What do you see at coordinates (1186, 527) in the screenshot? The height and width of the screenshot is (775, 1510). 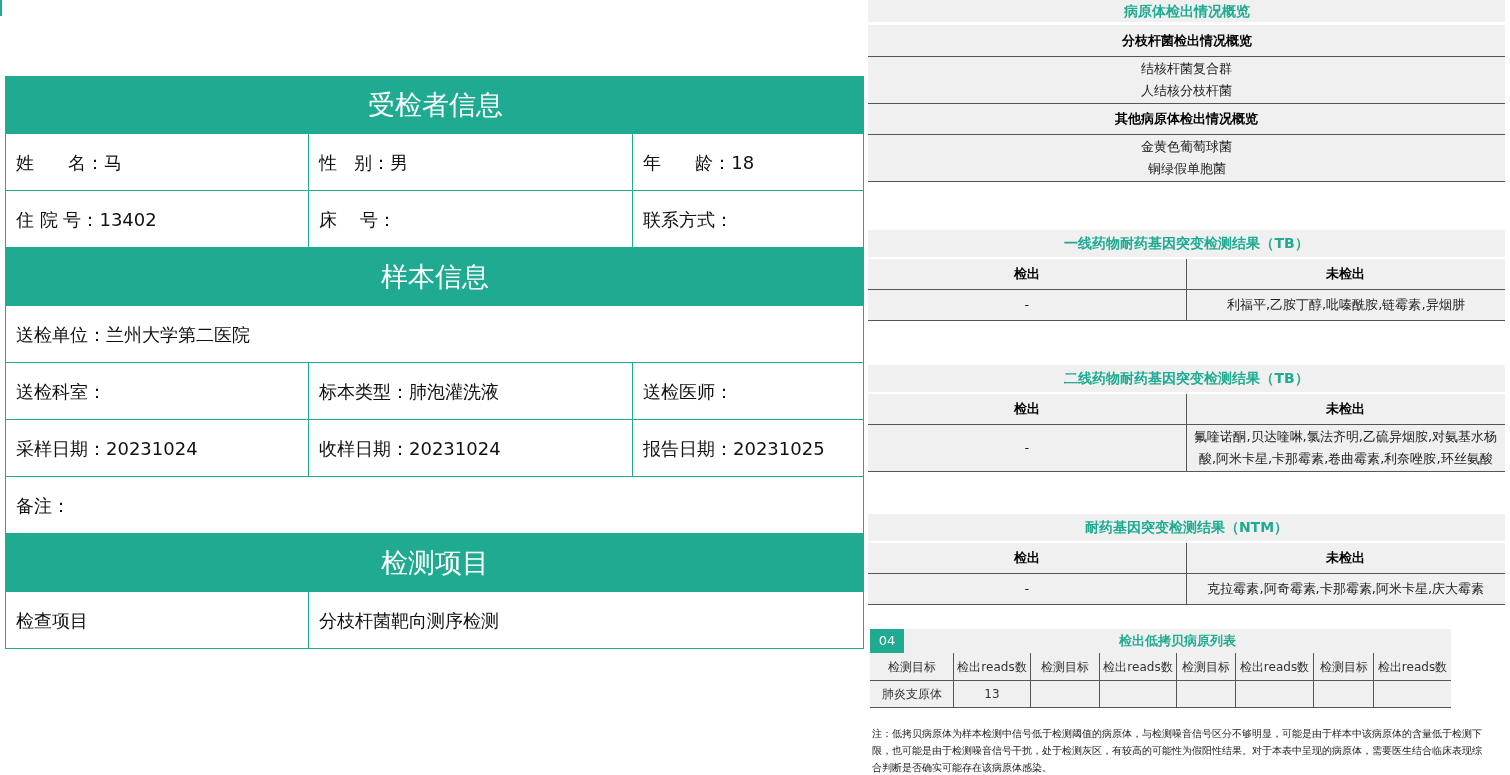 I see `table-title: 耐药基因突变检测结果（NTM）` at bounding box center [1186, 527].